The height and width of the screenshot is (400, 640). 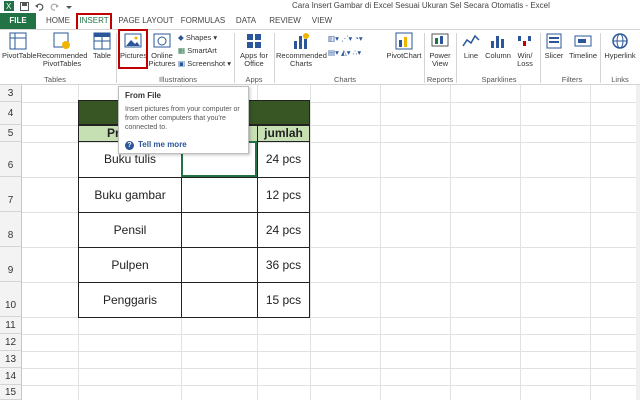 I want to click on hyperlink-label: Hyperlink, so click(x=620, y=55).